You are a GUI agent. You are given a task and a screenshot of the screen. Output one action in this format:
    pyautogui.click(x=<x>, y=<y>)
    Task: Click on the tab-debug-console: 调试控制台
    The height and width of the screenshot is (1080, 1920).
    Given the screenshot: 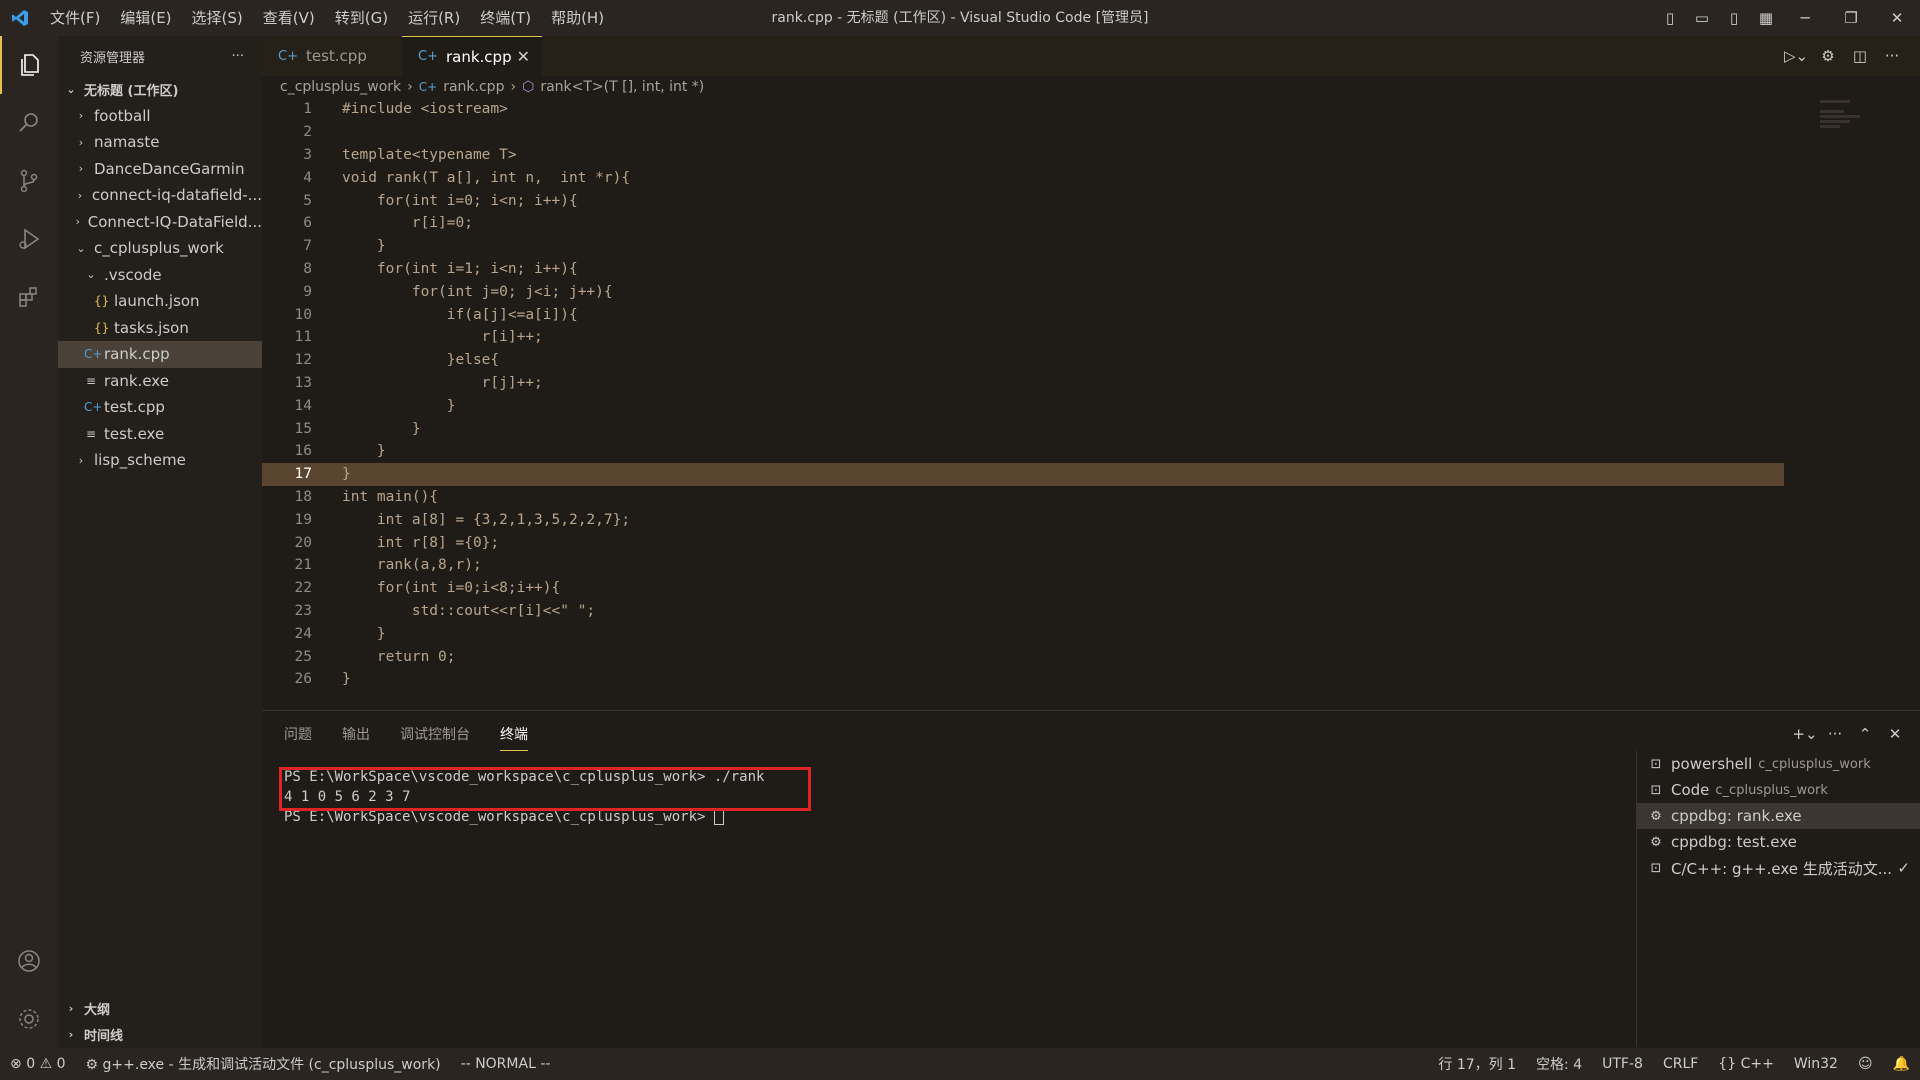 What is the action you would take?
    pyautogui.click(x=435, y=734)
    